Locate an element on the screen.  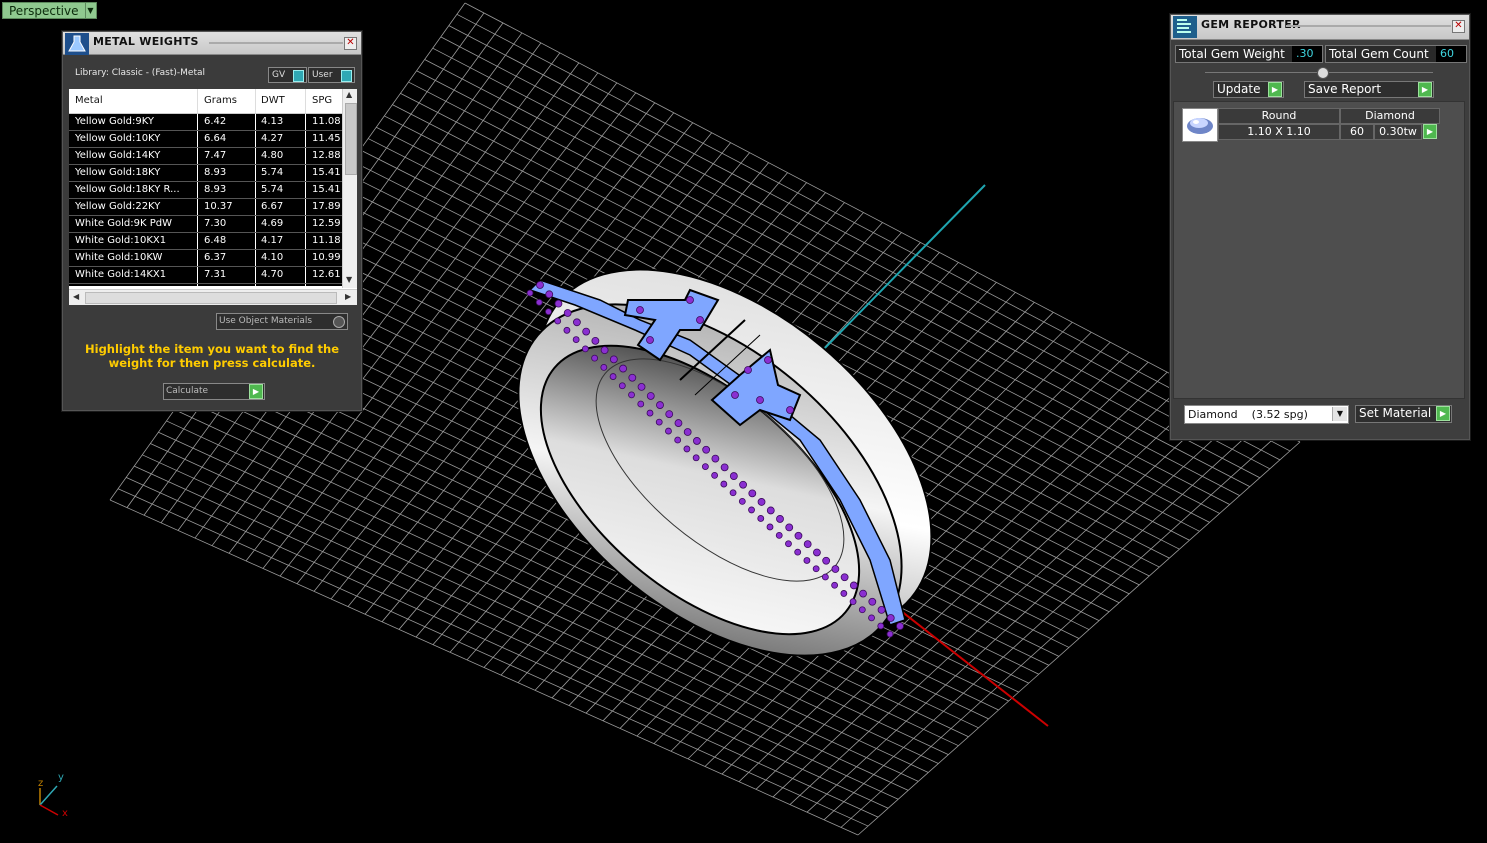
dwt-value: 4.69 is located at coordinates (272, 223).